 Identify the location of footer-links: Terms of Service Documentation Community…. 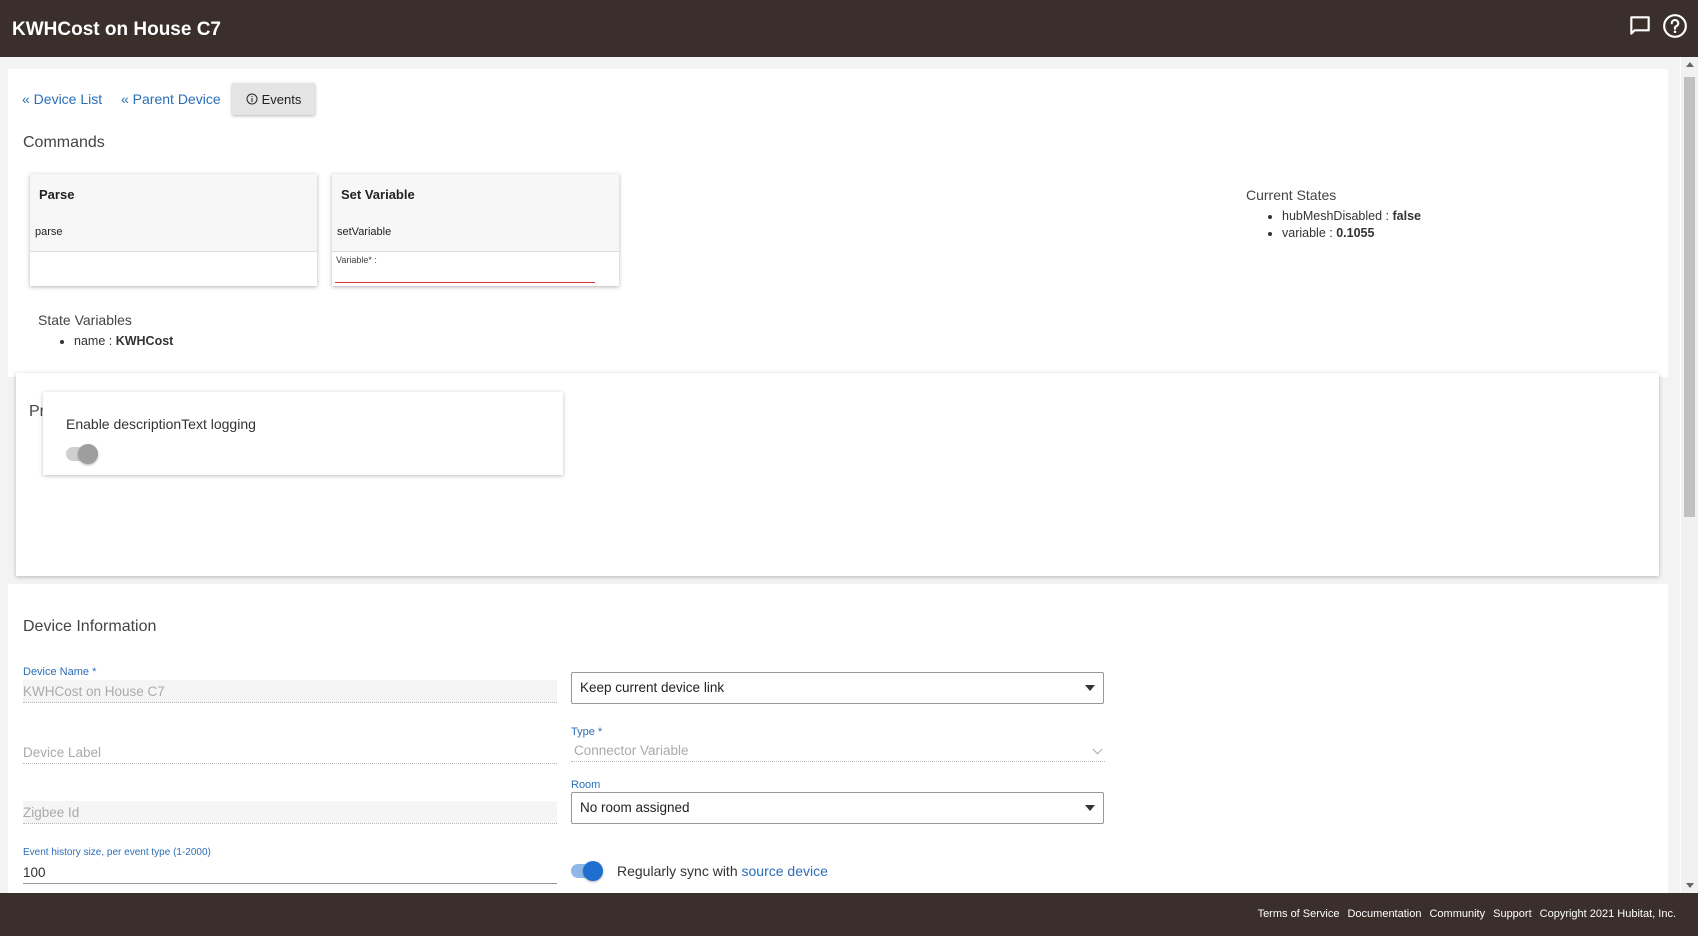
(1467, 914).